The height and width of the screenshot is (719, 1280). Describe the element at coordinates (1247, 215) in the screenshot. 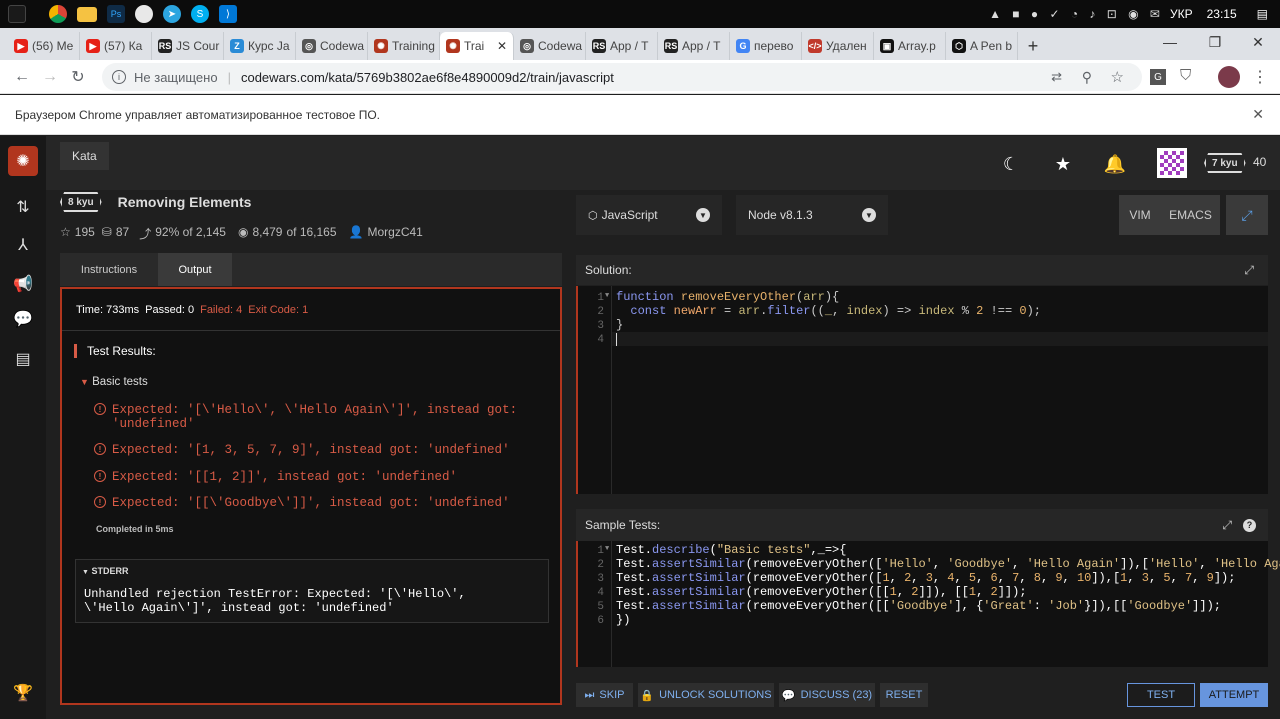

I see `fullscreen-icon: ⤢` at that location.